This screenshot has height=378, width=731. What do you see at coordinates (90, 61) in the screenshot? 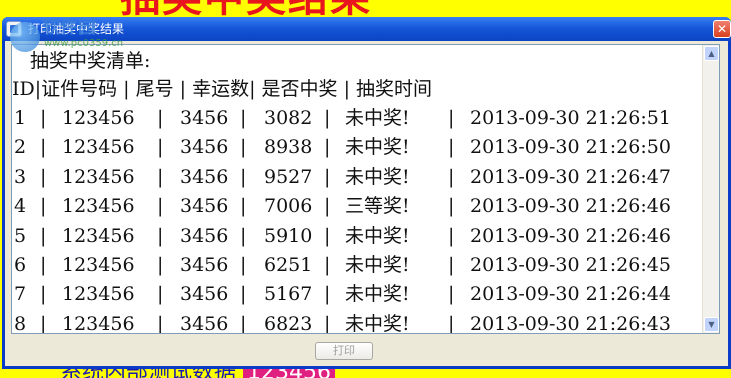
I see `list-heading: 抽奖中奖清单:` at bounding box center [90, 61].